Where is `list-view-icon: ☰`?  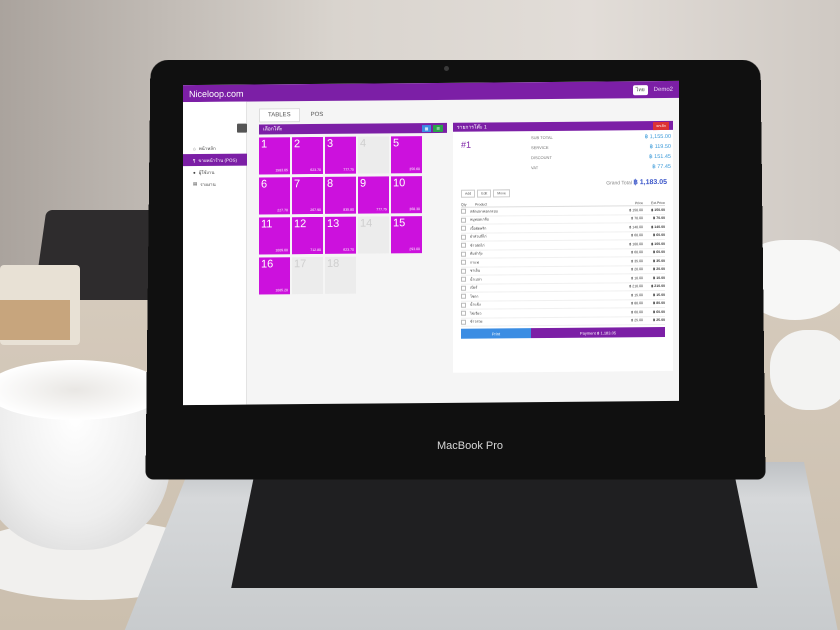
list-view-icon: ☰ is located at coordinates (438, 128).